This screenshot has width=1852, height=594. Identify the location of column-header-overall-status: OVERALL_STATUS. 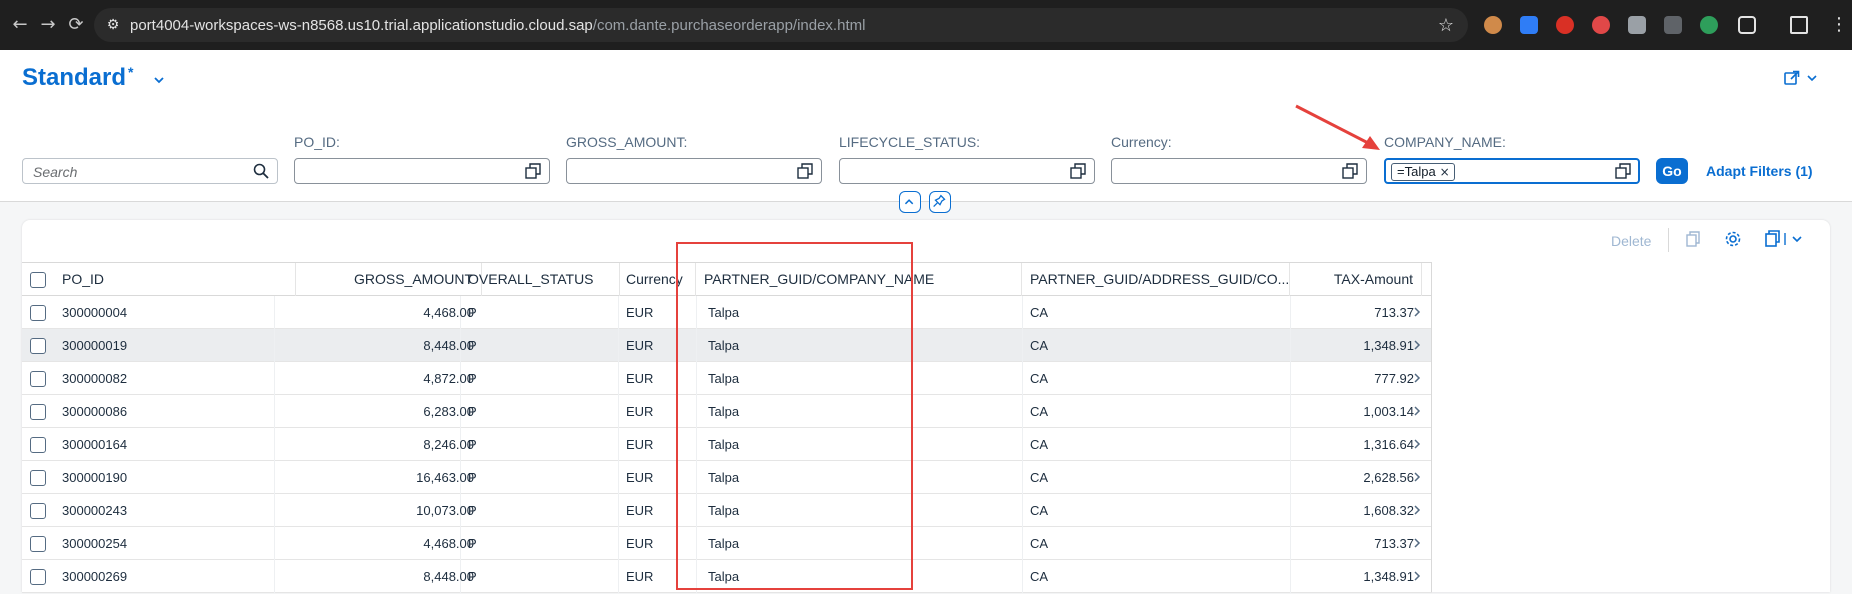
(540, 280).